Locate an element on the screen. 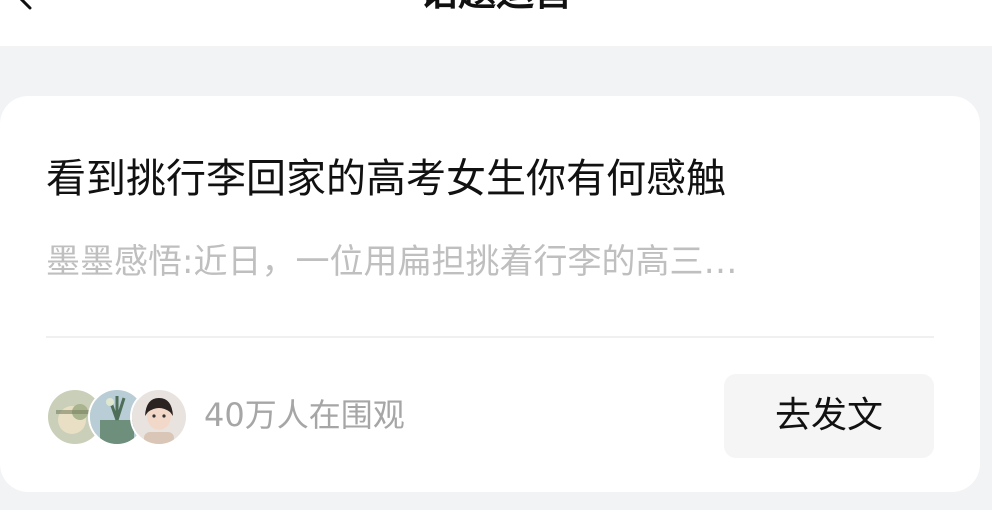 The height and width of the screenshot is (510, 992). avatar is located at coordinates (159, 417).